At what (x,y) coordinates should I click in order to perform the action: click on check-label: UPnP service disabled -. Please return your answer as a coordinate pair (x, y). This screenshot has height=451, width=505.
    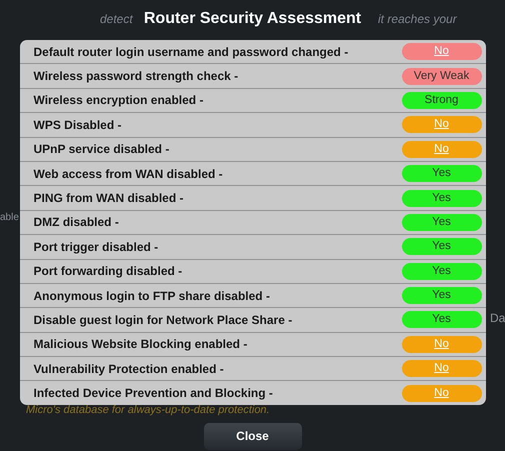
    Looking at the image, I should click on (102, 149).